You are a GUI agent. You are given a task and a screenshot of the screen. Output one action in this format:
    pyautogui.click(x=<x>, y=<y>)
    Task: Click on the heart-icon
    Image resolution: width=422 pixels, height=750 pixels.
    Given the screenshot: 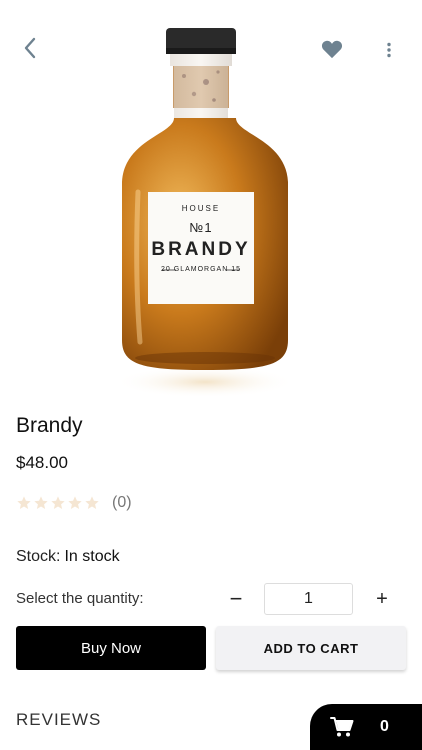 What is the action you would take?
    pyautogui.click(x=332, y=49)
    